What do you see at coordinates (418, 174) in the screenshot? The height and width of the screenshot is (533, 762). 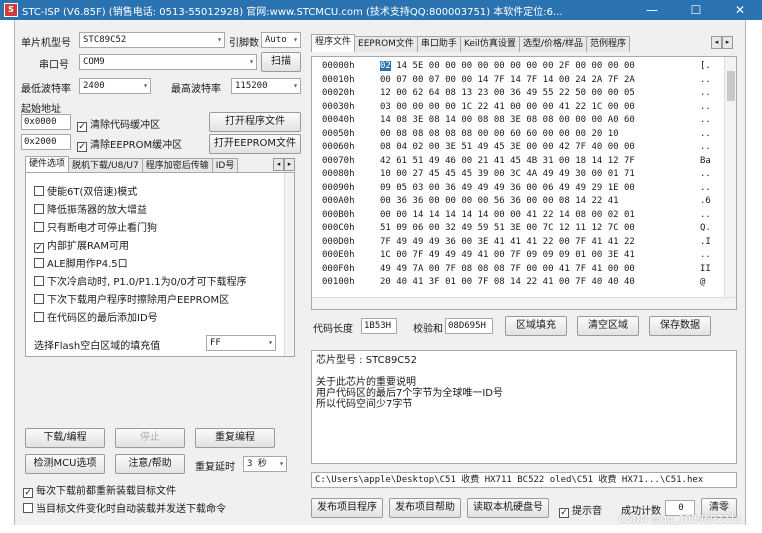 I see `hex-byte: 27` at bounding box center [418, 174].